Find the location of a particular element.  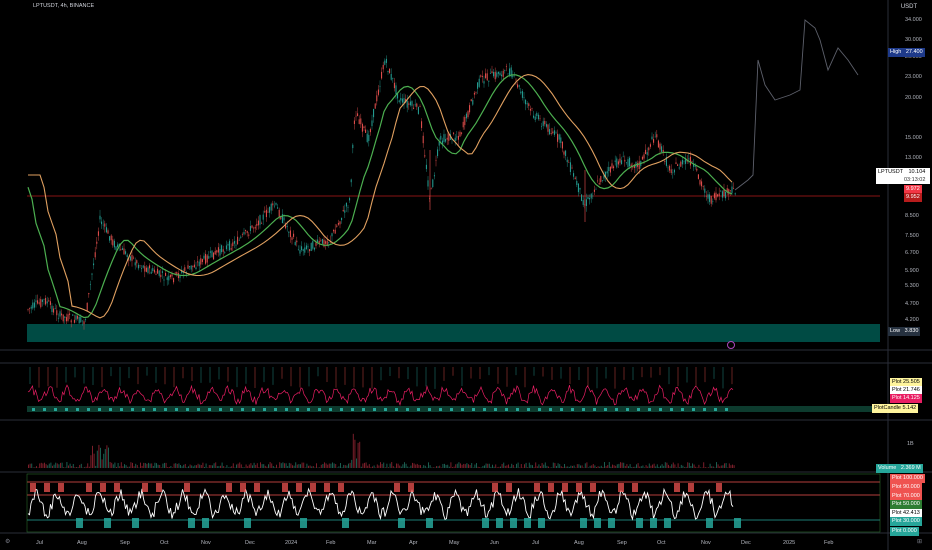

goto-date-icon: ⊞ is located at coordinates (919, 541).